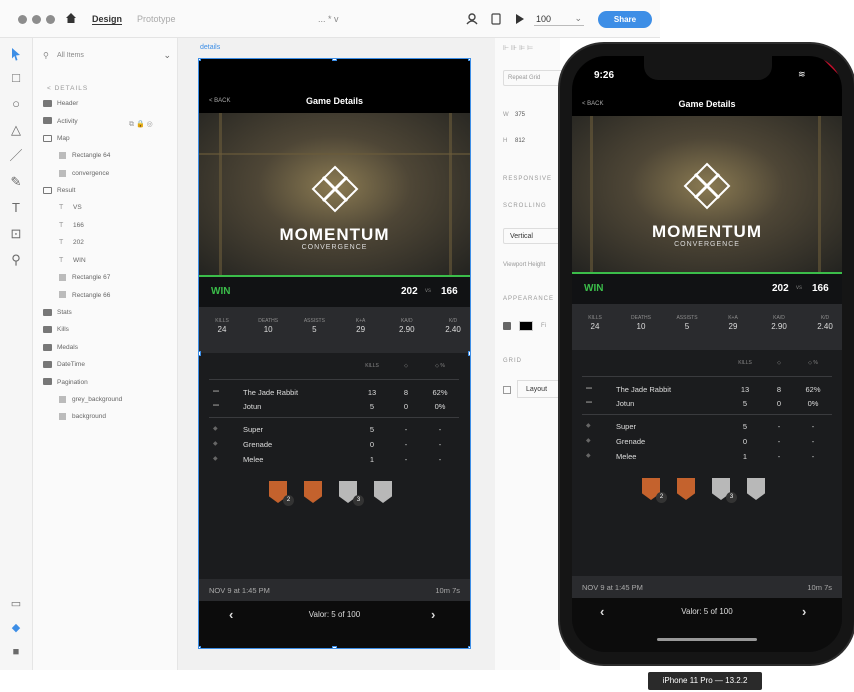 The height and width of the screenshot is (692, 854). I want to click on zoom-select: 100 ⌄, so click(559, 19).